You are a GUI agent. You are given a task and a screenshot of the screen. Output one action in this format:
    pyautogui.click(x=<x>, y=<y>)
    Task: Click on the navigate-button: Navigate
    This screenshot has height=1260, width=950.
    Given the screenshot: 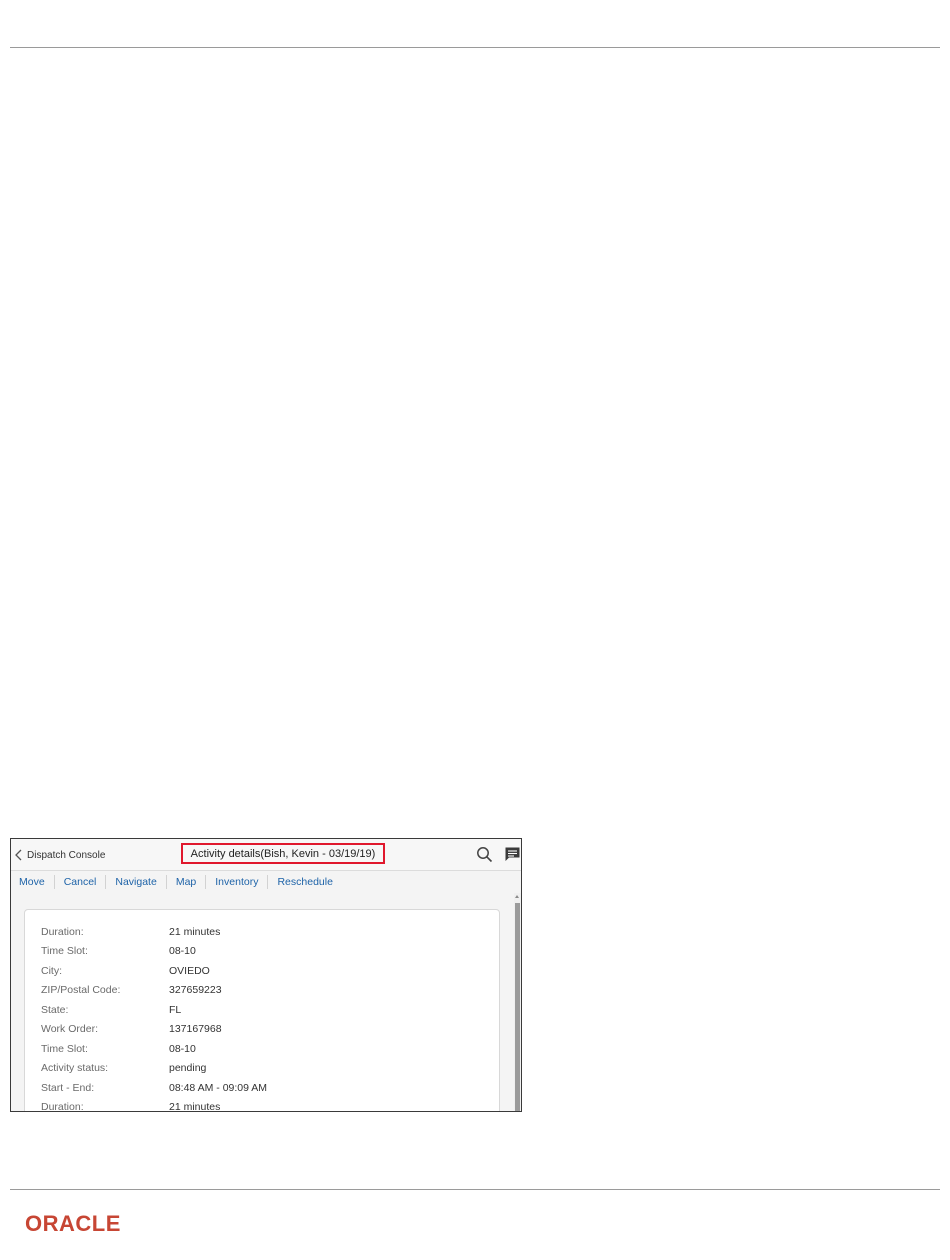 What is the action you would take?
    pyautogui.click(x=135, y=881)
    